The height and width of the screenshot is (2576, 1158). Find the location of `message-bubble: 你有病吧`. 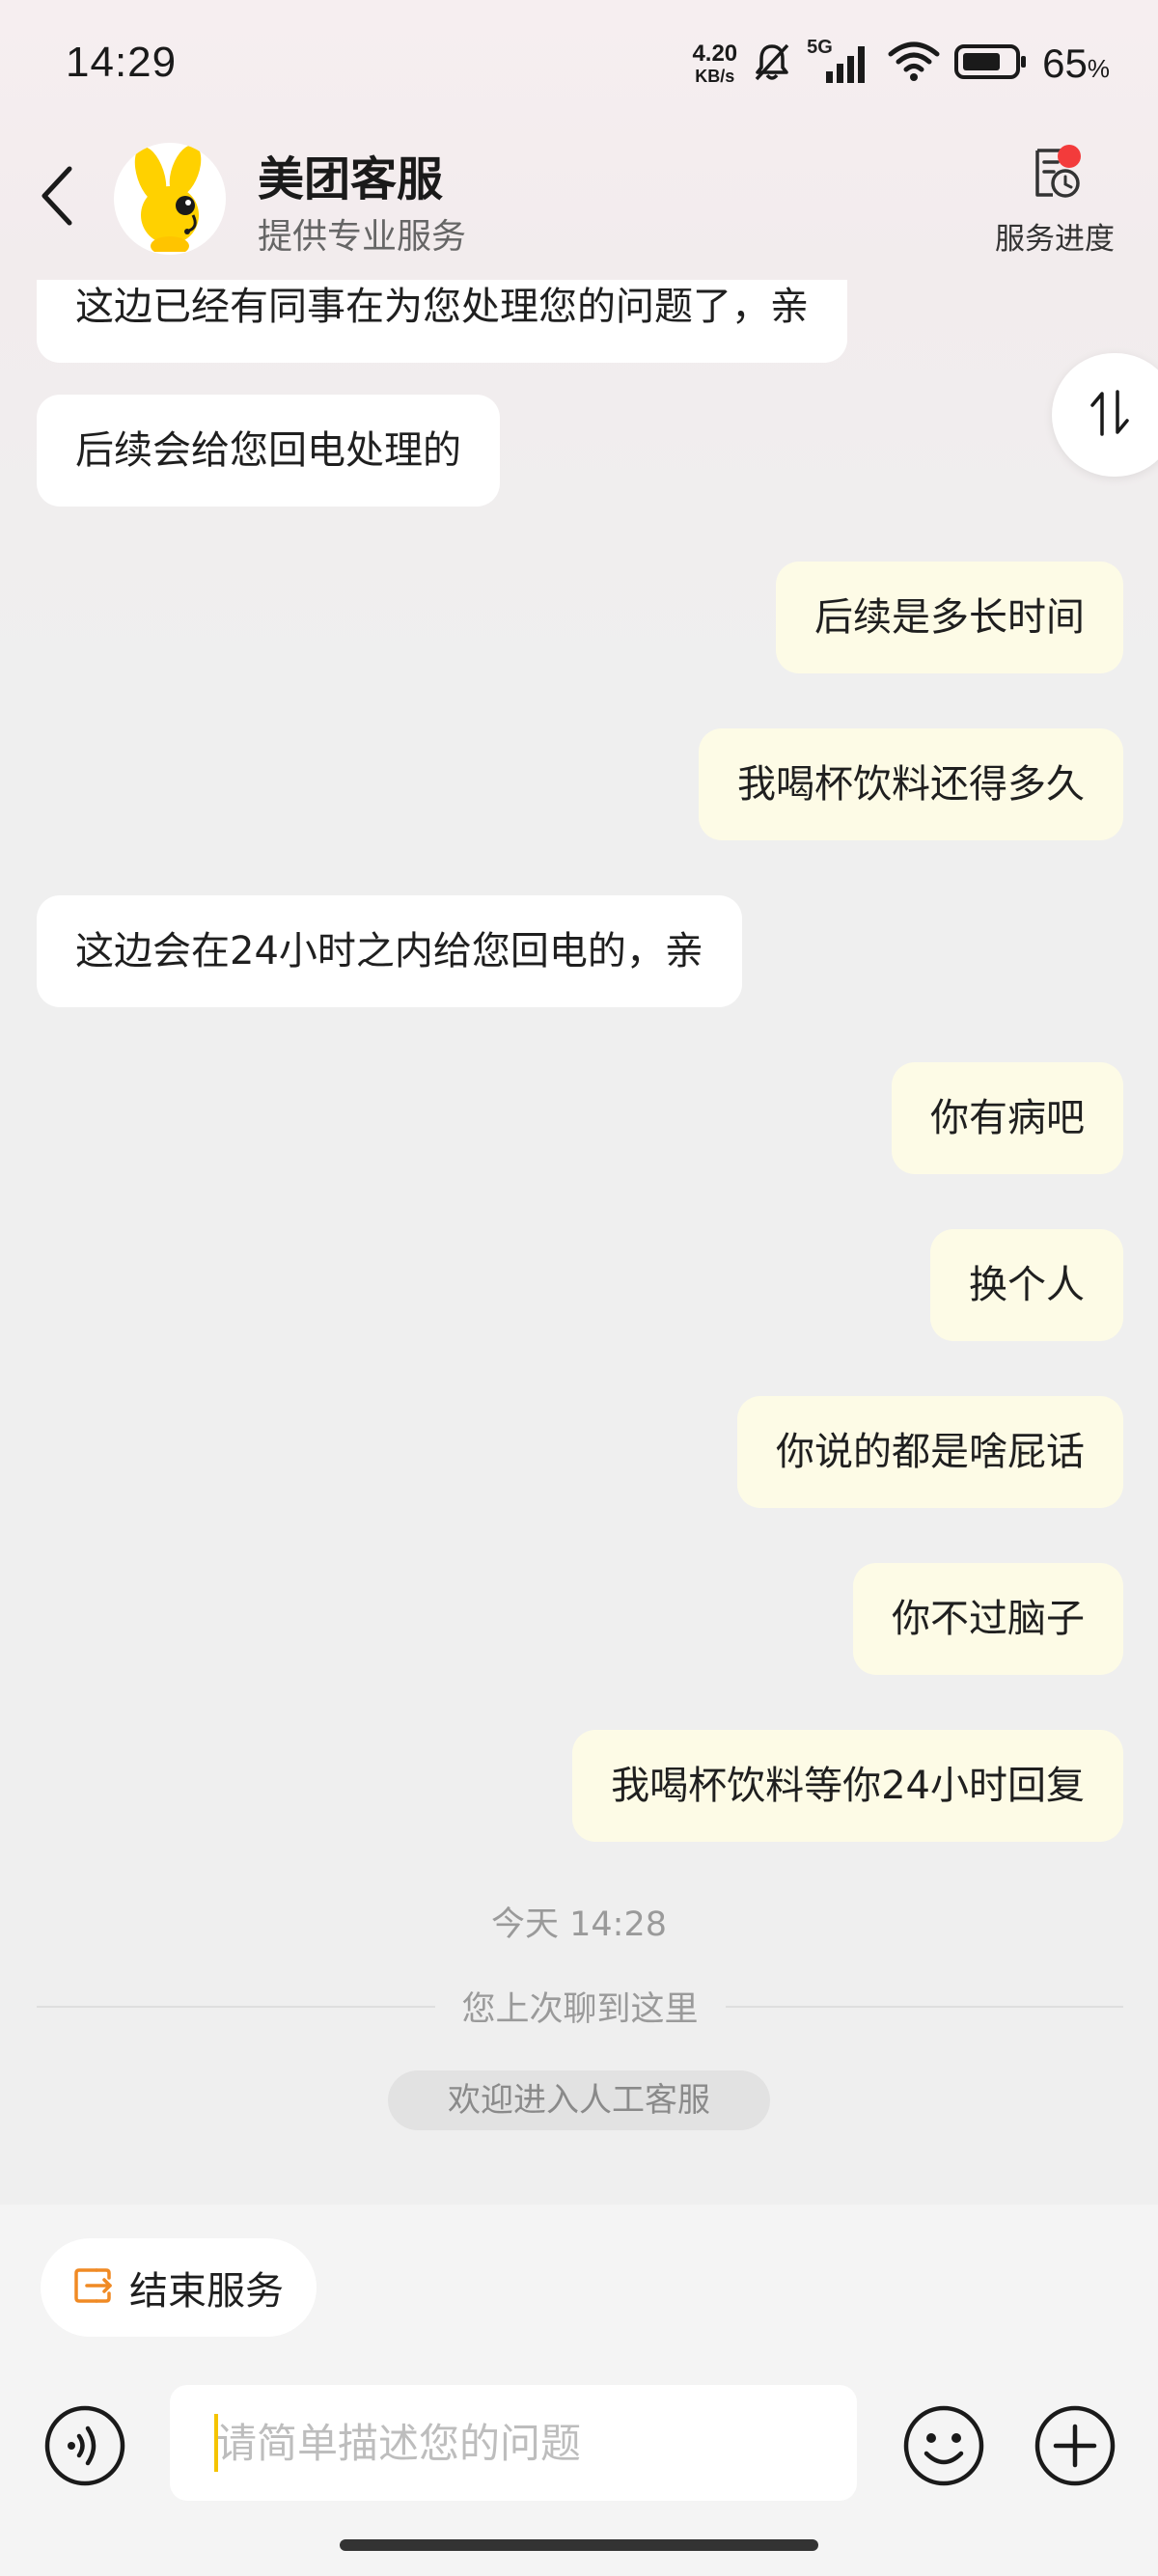

message-bubble: 你有病吧 is located at coordinates (1007, 1118).